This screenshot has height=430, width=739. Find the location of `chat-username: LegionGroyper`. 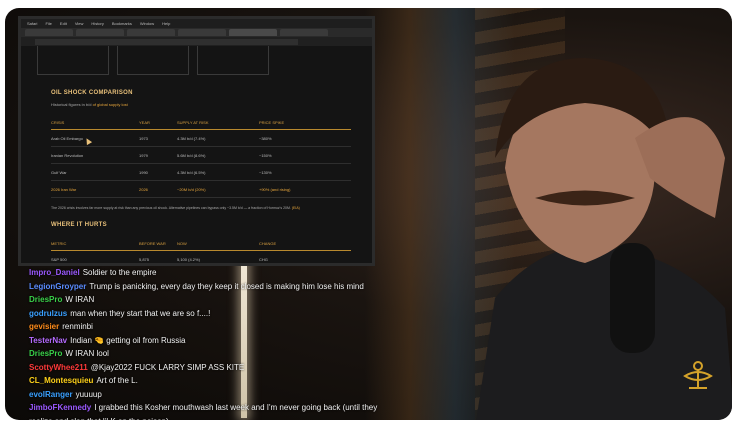

chat-username: LegionGroyper is located at coordinates (57, 286).